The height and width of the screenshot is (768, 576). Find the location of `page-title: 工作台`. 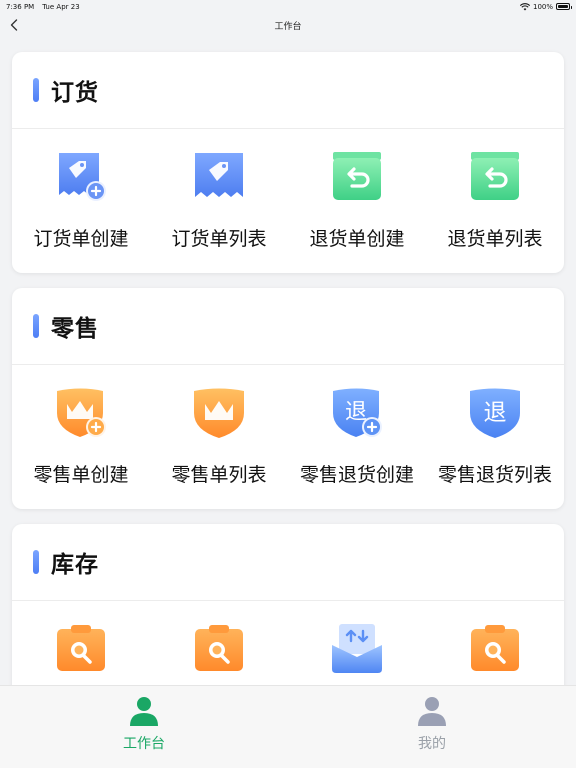

page-title: 工作台 is located at coordinates (288, 26).